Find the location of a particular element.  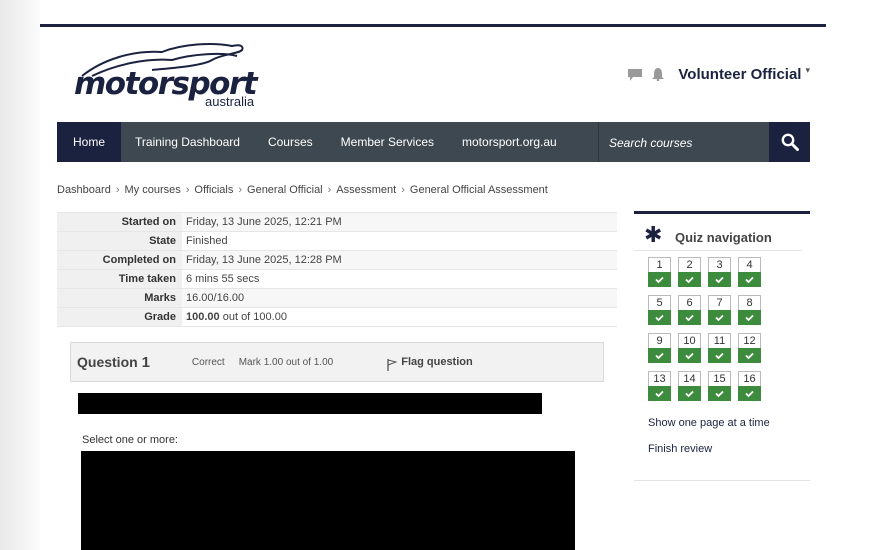

summary-value: Friday, 13 June 2025, 12:21 PM is located at coordinates (399, 222).